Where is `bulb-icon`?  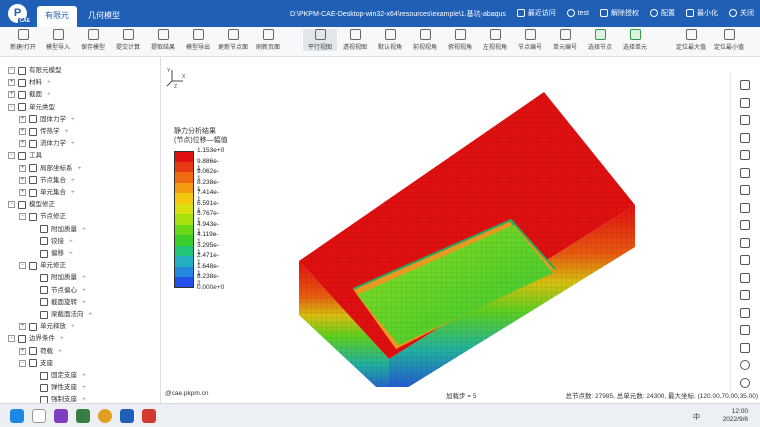 bulb-icon is located at coordinates (745, 295).